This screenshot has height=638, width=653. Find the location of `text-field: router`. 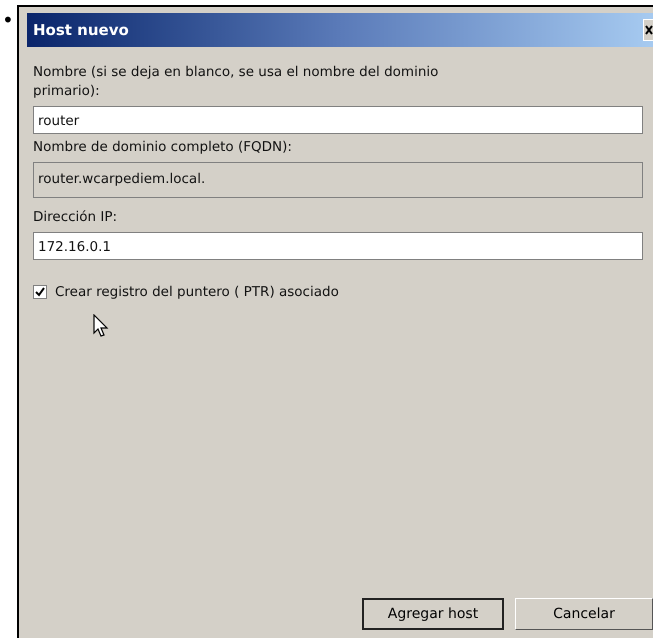

text-field: router is located at coordinates (338, 120).